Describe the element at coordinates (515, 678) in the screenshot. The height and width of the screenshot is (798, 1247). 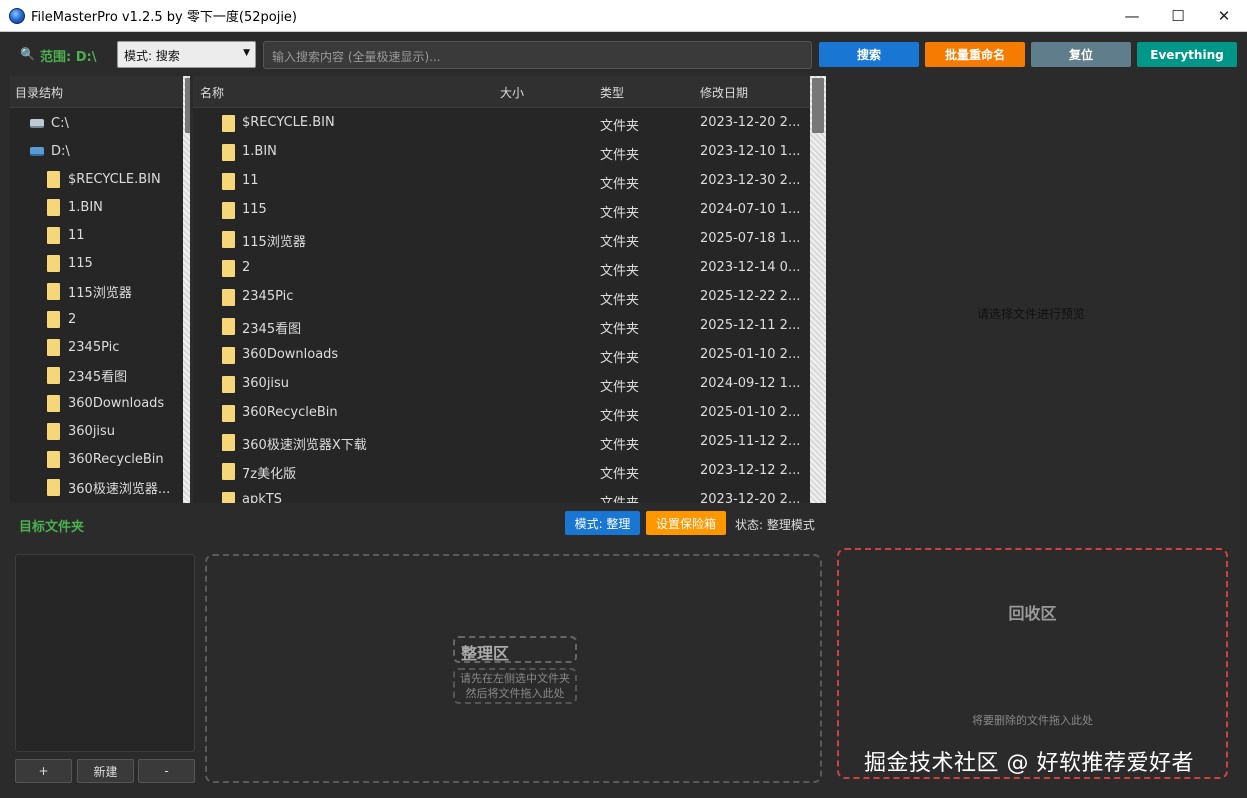
I see `organize-hint-line1: 请先在左侧选中文件夹` at that location.